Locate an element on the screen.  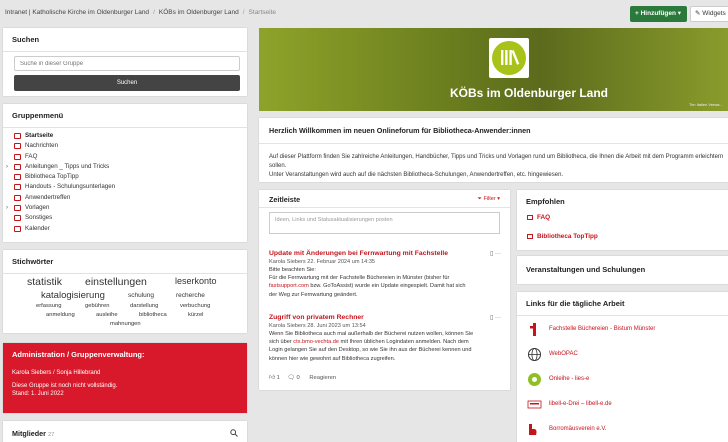
borromaeus-logo-icon is located at coordinates (533, 429).